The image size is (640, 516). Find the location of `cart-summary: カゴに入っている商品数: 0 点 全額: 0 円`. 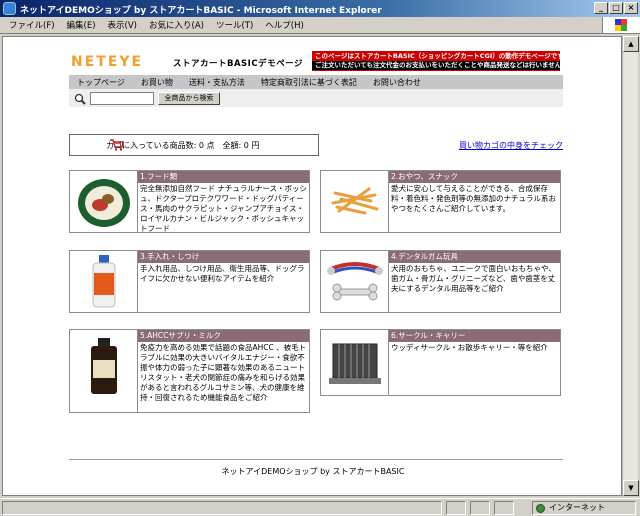

cart-summary: カゴに入っている商品数: 0 点 全額: 0 円 is located at coordinates (194, 145).